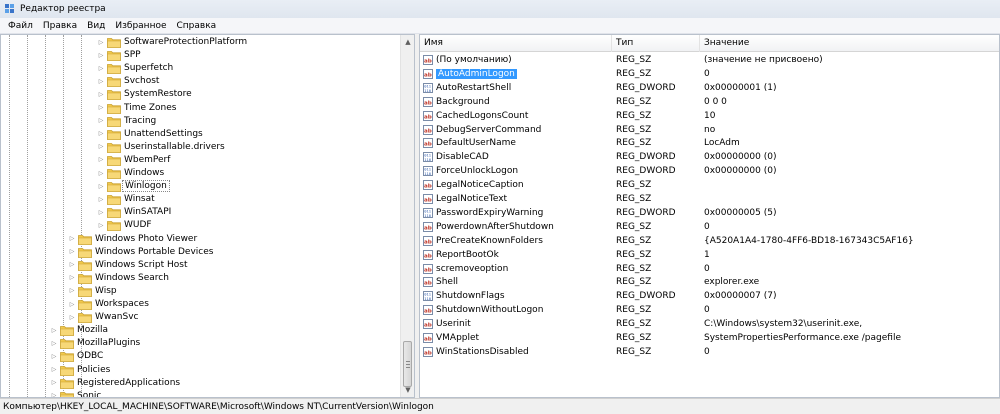 The width and height of the screenshot is (1000, 414). Describe the element at coordinates (200, 42) in the screenshot. I see `tree-item: ▷ SoftwareProtectionPlatform` at that location.